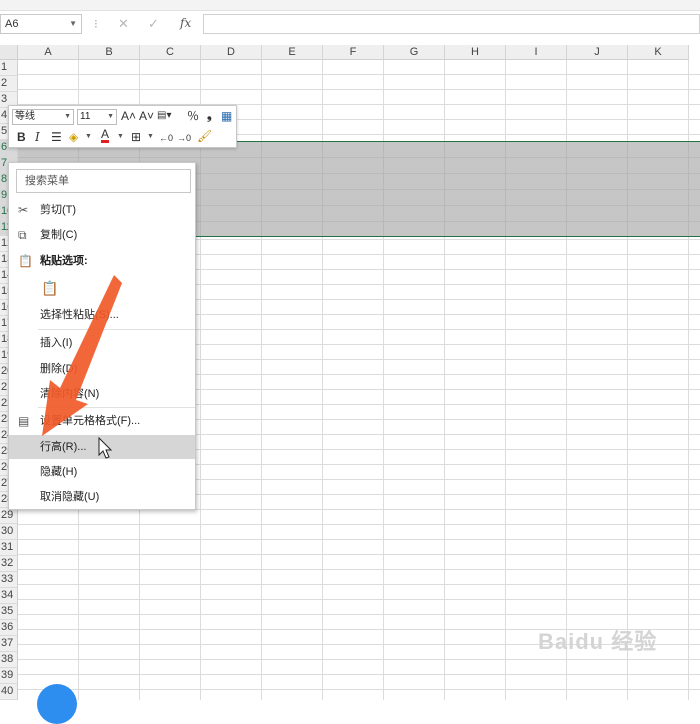  What do you see at coordinates (25, 116) in the screenshot?
I see `font-name-value: 等线` at bounding box center [25, 116].